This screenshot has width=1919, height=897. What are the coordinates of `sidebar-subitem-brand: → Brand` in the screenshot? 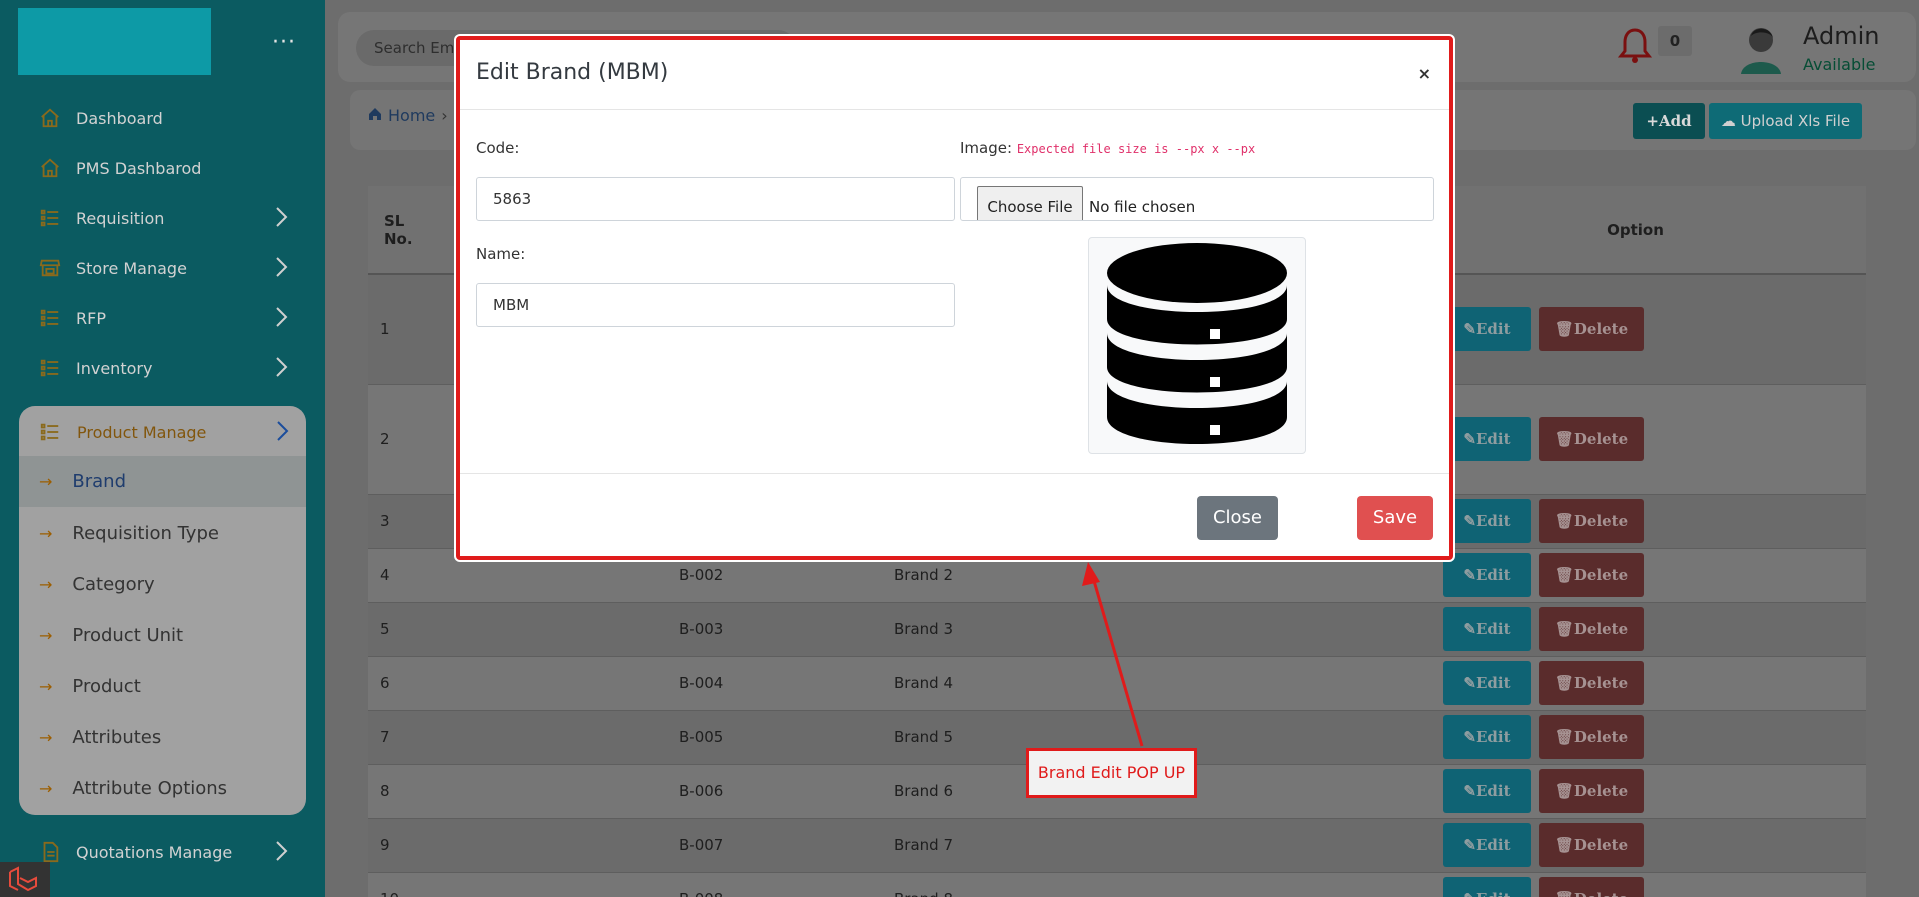 It's located at (164, 481).